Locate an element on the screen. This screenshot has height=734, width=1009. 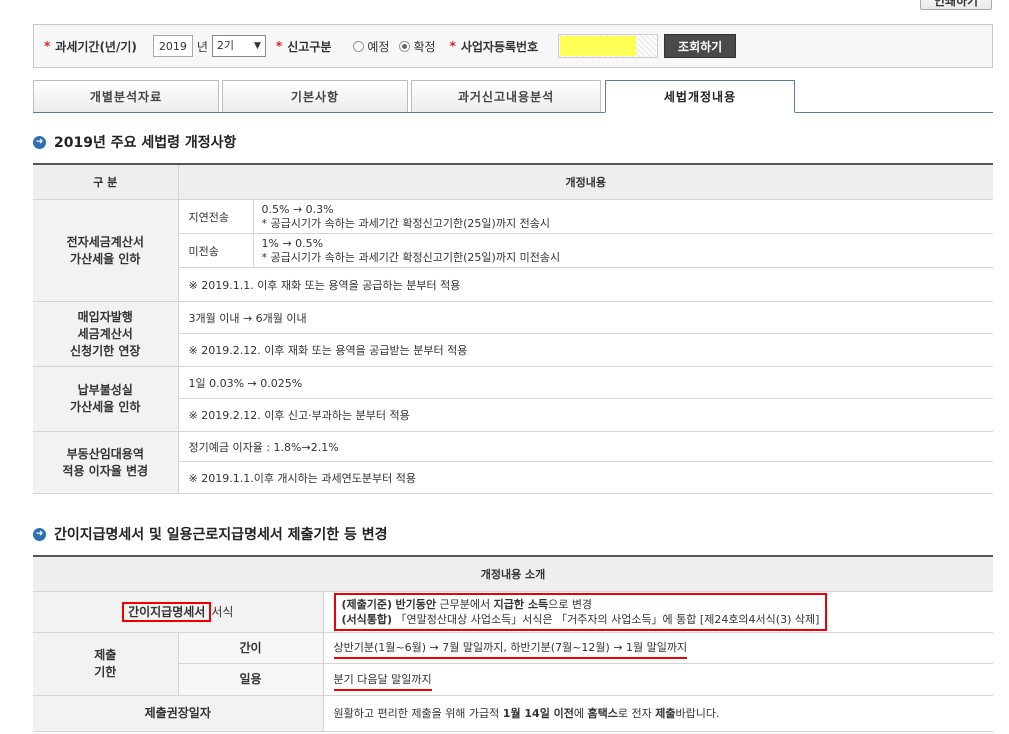
tab-individual-analysis: 개별분석자료 is located at coordinates (126, 96).